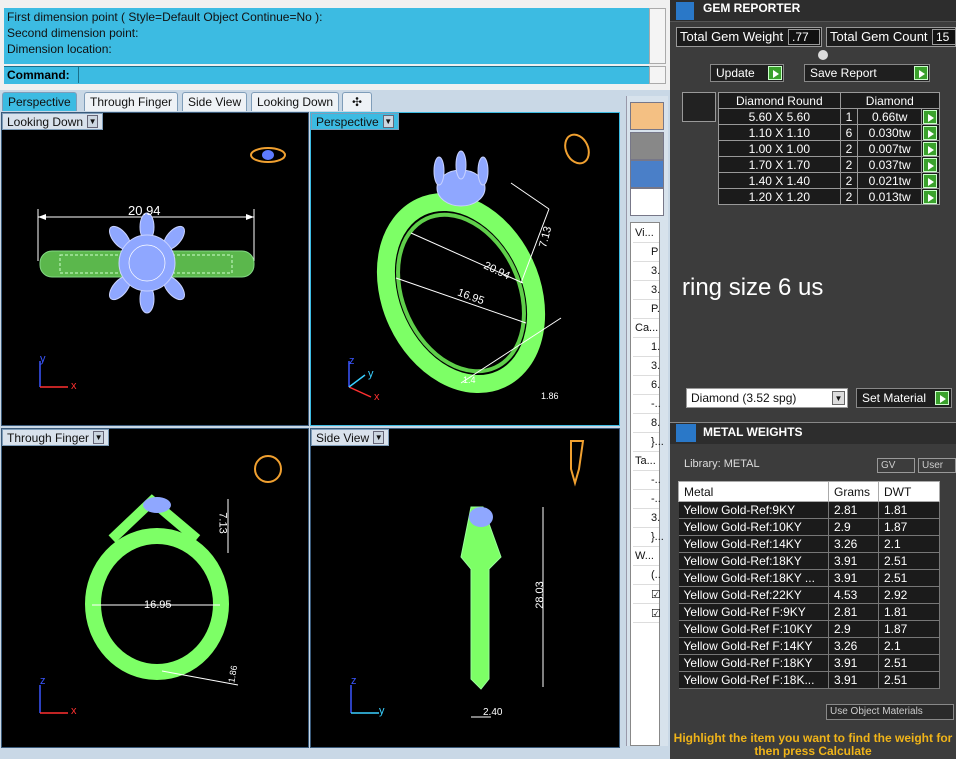 The image size is (956, 759). What do you see at coordinates (646, 386) in the screenshot?
I see `properties-list-item: 6.` at bounding box center [646, 386].